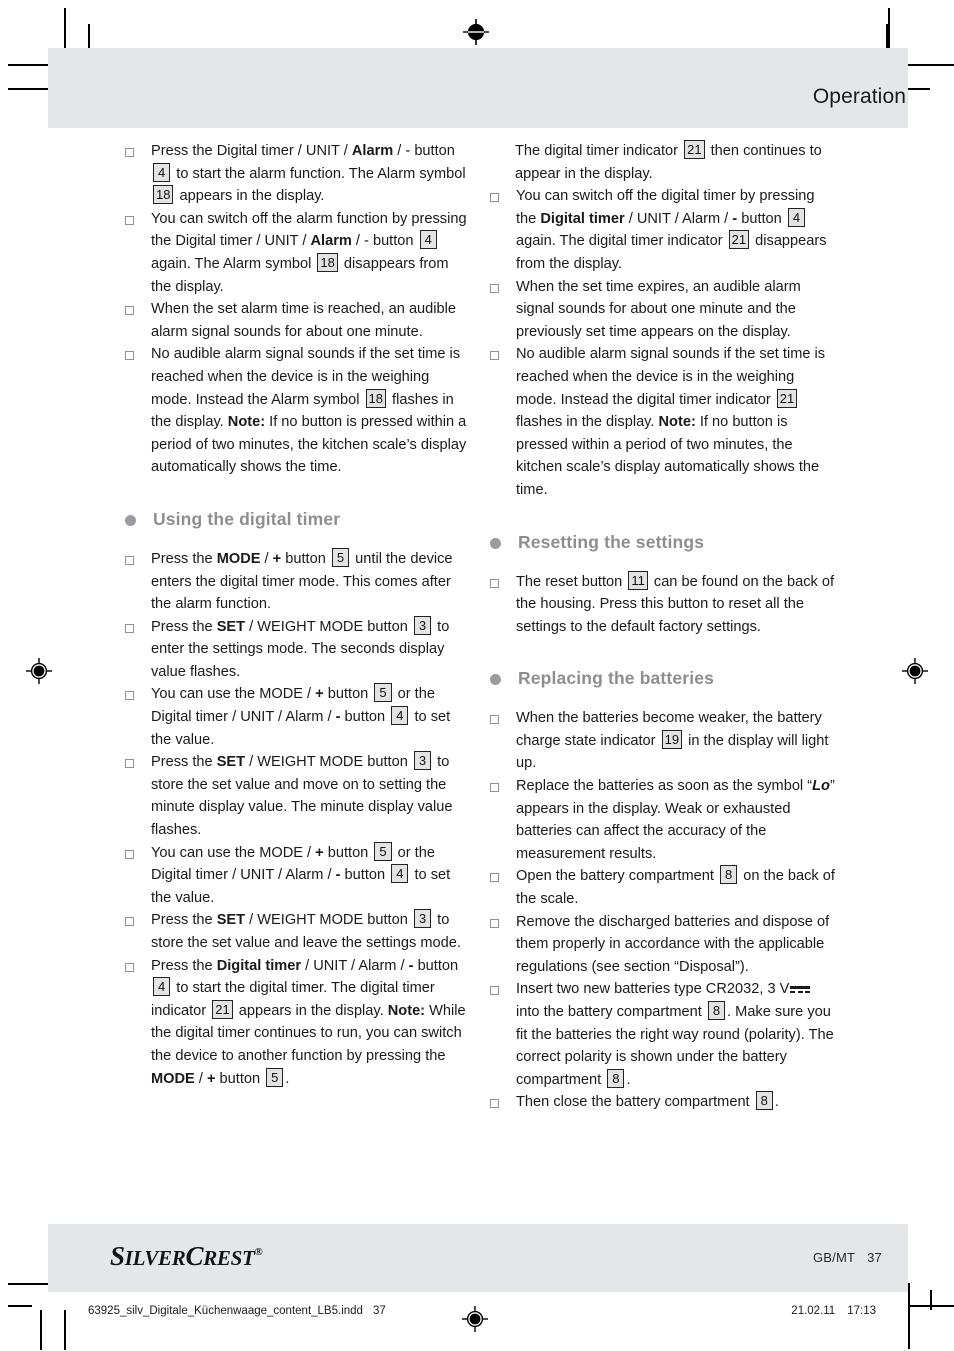 The height and width of the screenshot is (1351, 954). Describe the element at coordinates (909, 1316) in the screenshot. I see `crop-mark-bottom-right-vertical` at that location.